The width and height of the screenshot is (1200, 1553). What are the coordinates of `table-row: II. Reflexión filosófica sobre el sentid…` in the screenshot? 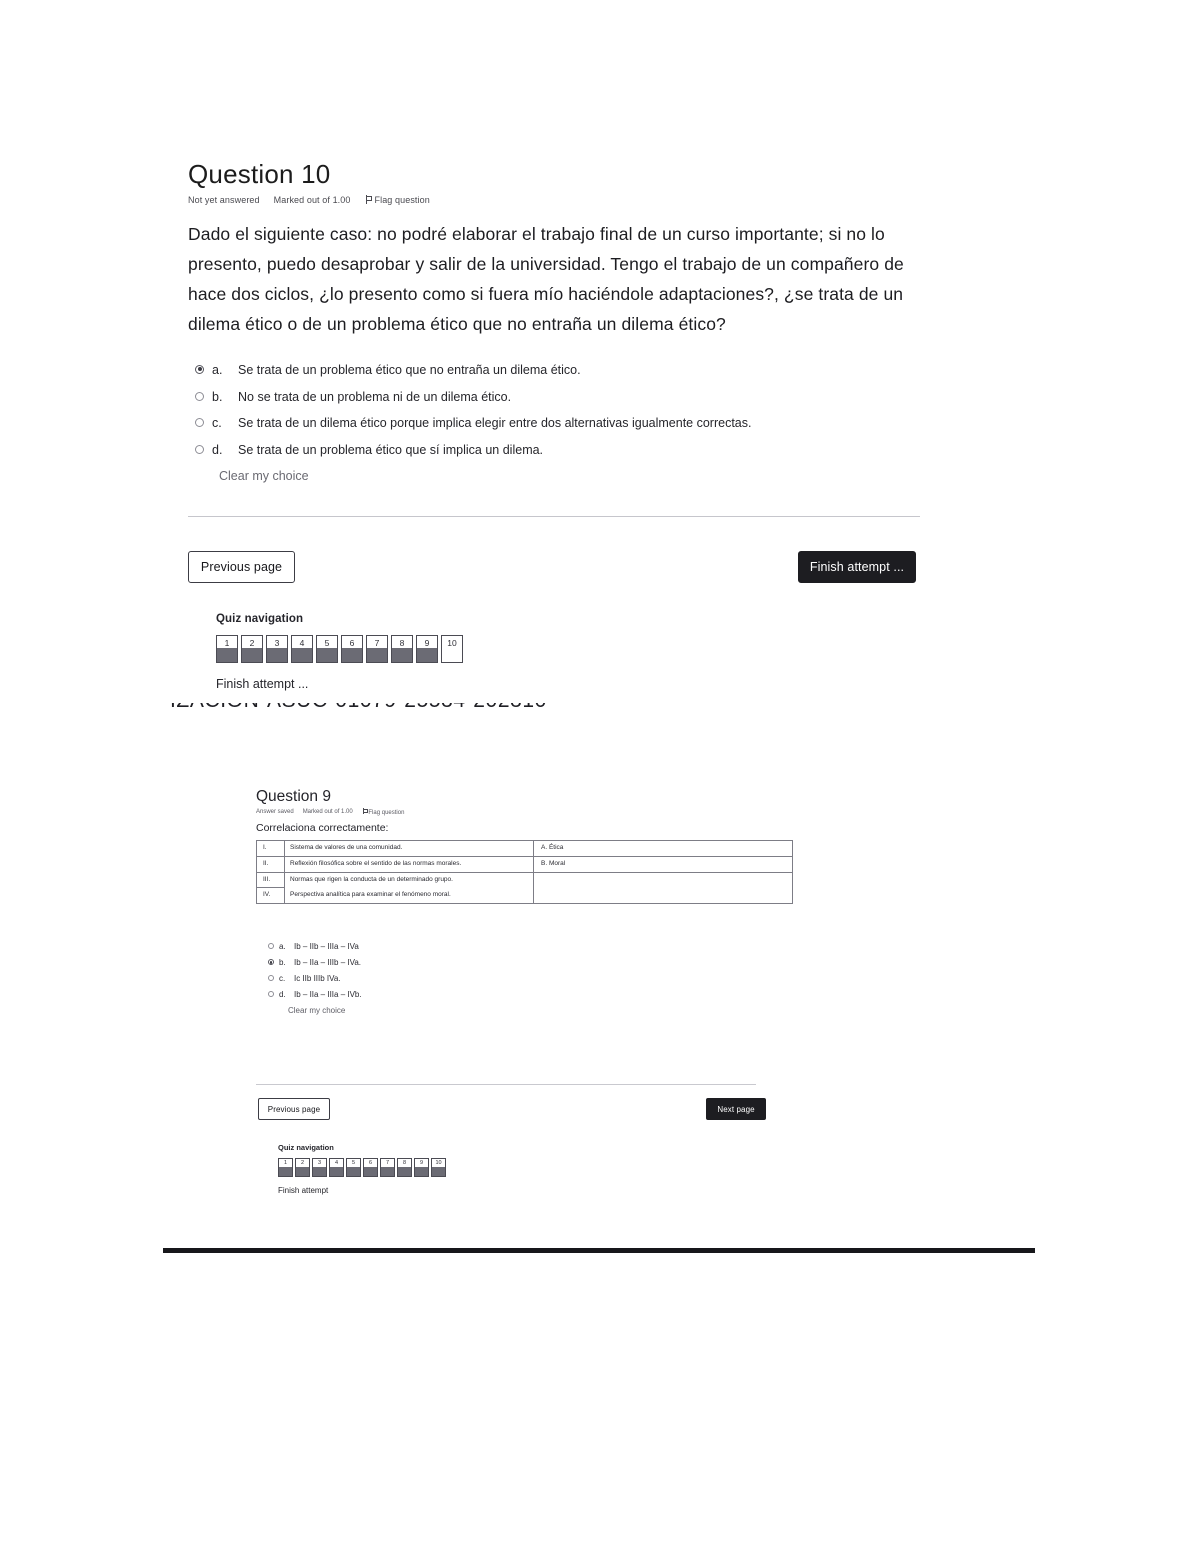 It's located at (524, 864).